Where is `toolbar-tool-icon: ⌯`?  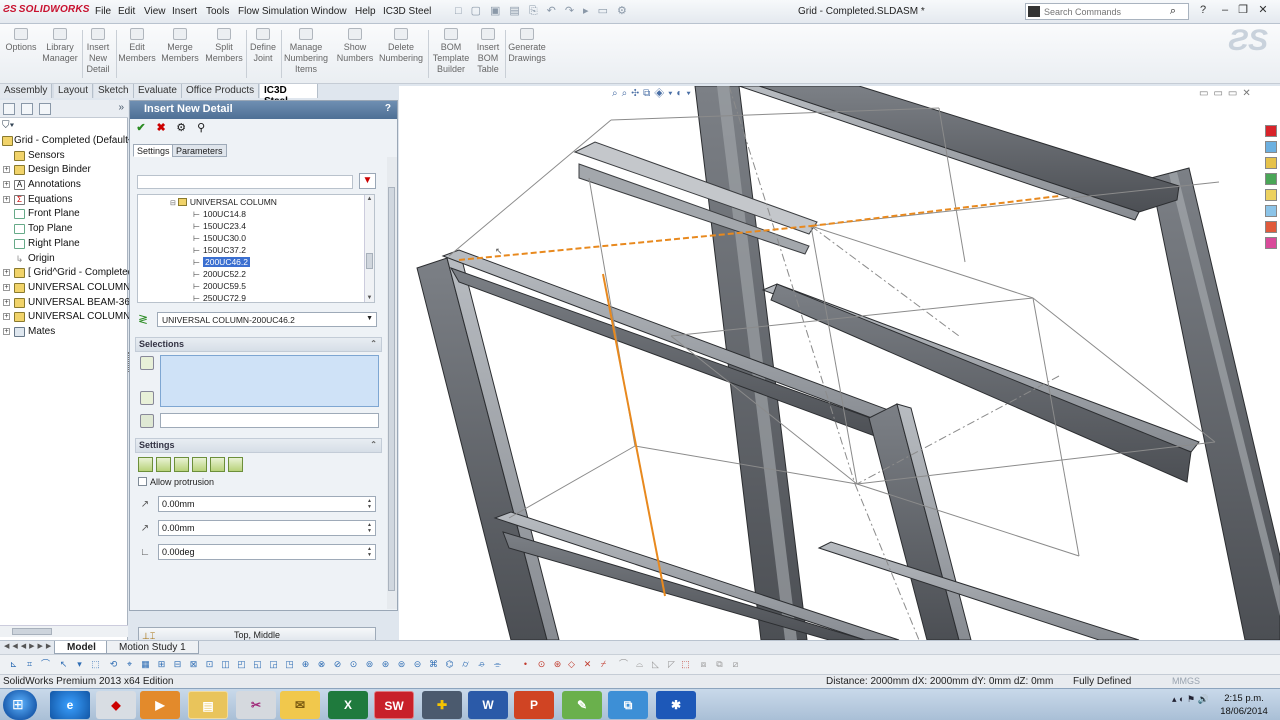
toolbar-tool-icon: ⌯ is located at coordinates (497, 664).